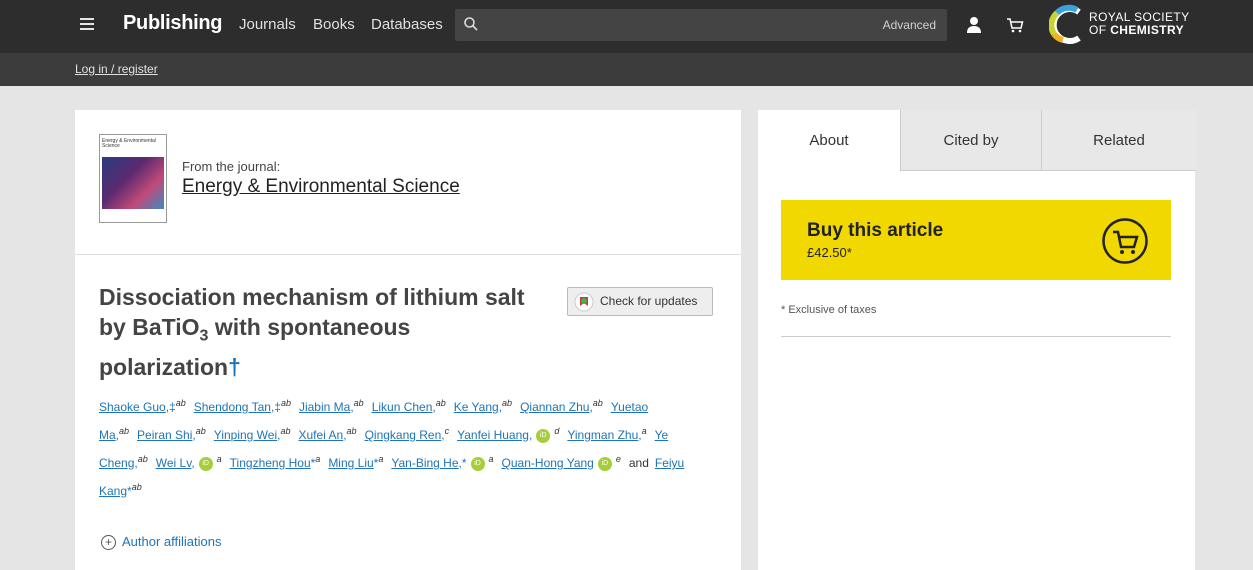 The height and width of the screenshot is (570, 1253). Describe the element at coordinates (970, 140) in the screenshot. I see `tab-cited-by: Cited by` at that location.